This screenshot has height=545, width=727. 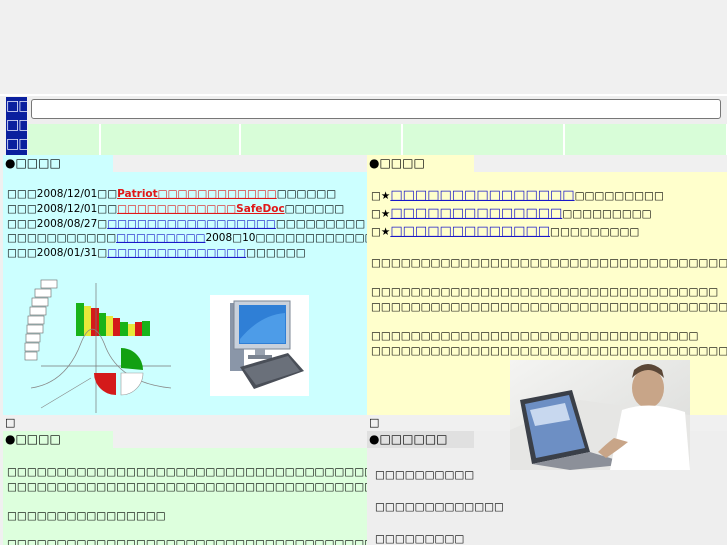 What do you see at coordinates (58, 163) in the screenshot?
I see `news-heading: ●□□□□` at bounding box center [58, 163].